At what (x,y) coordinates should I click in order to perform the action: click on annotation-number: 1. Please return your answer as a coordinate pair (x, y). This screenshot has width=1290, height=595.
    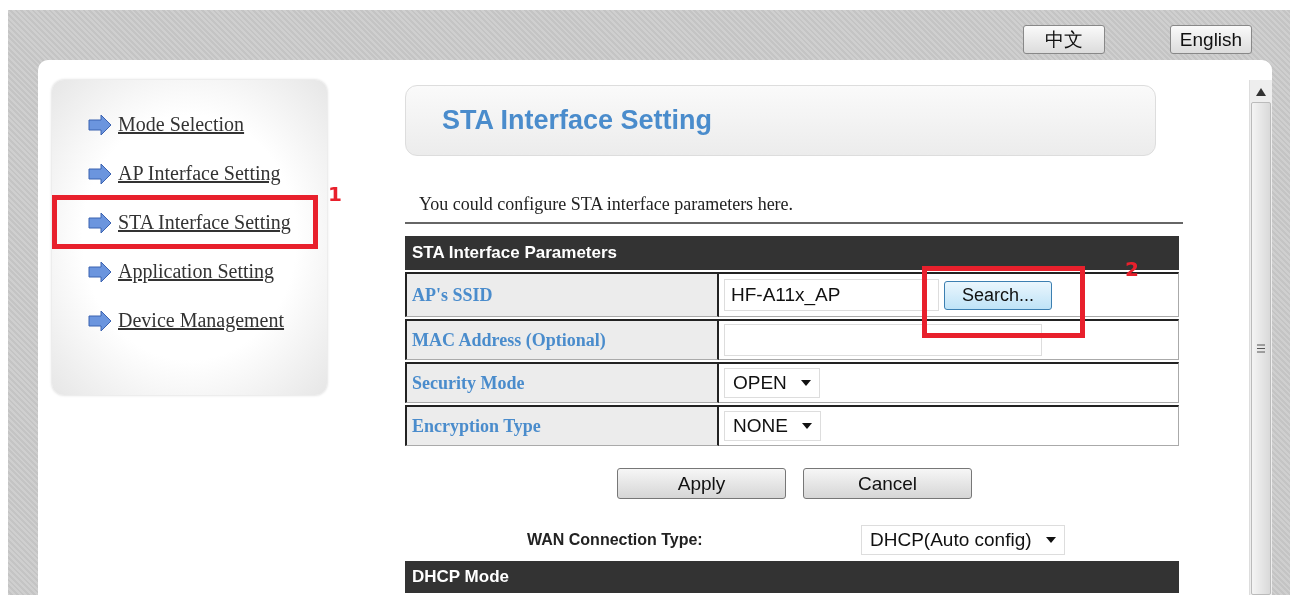
    Looking at the image, I should click on (335, 194).